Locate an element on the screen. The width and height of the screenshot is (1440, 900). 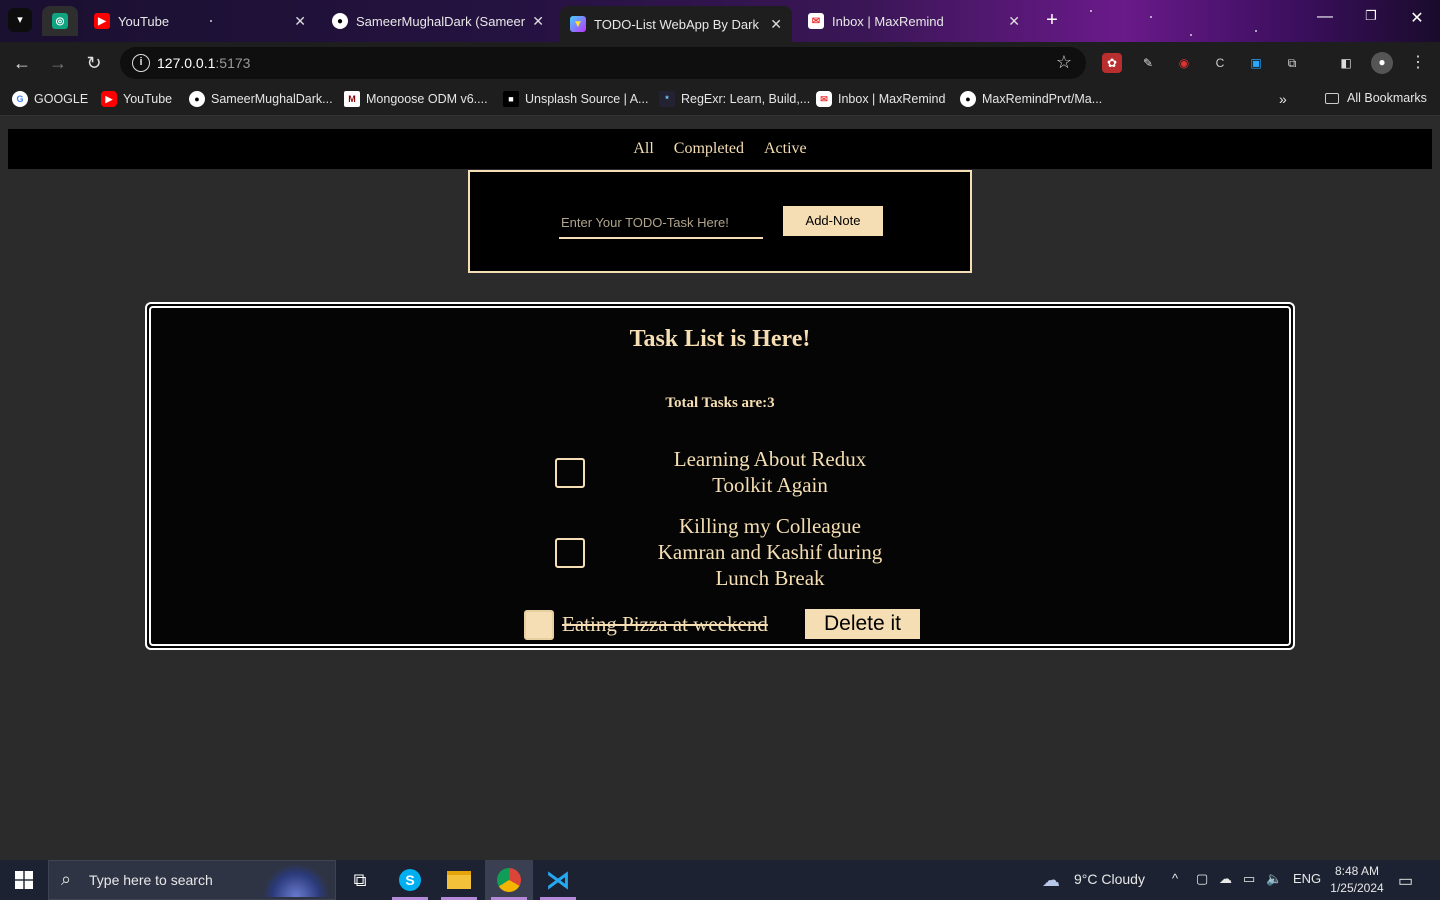
add-task-form: Add-Note is located at coordinates (720, 221).